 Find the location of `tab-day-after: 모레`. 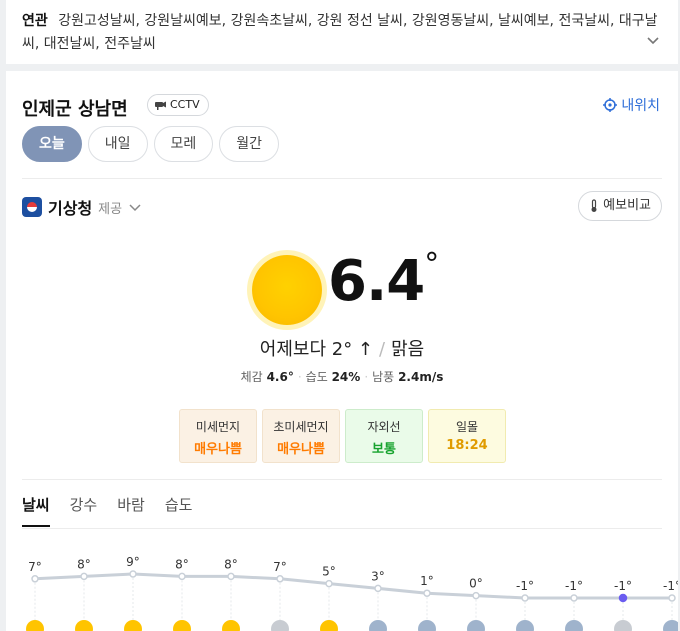

tab-day-after: 모레 is located at coordinates (183, 144).